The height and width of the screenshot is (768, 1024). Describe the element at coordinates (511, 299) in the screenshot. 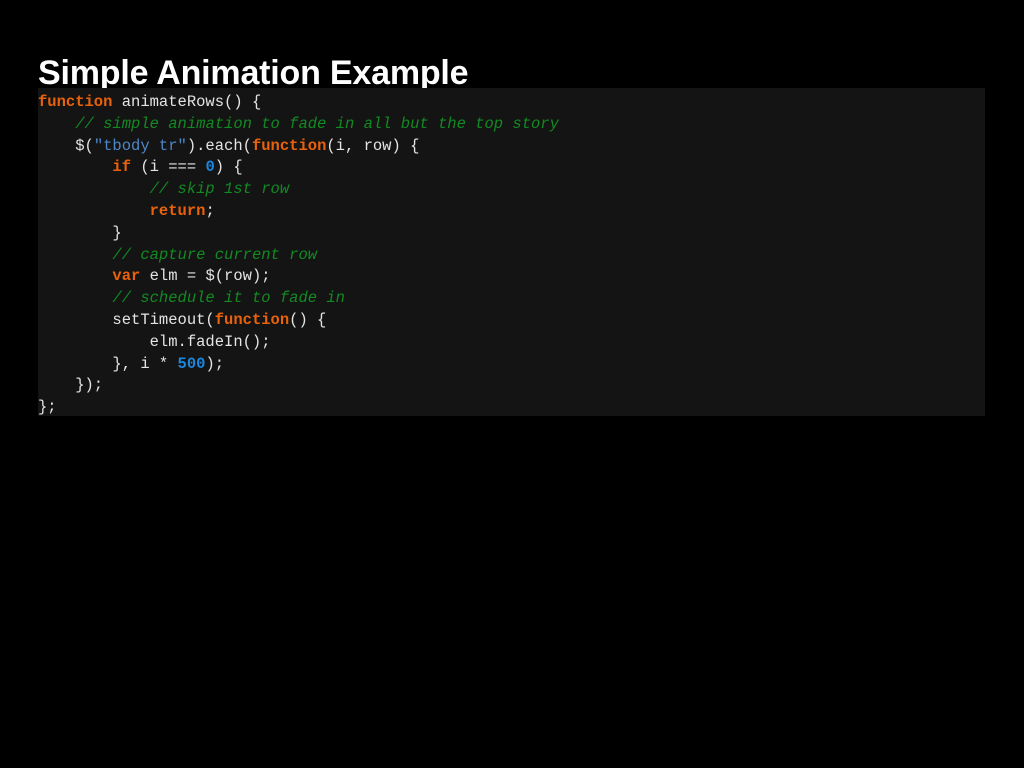

I see `code-line: // schedule it to fade in` at that location.